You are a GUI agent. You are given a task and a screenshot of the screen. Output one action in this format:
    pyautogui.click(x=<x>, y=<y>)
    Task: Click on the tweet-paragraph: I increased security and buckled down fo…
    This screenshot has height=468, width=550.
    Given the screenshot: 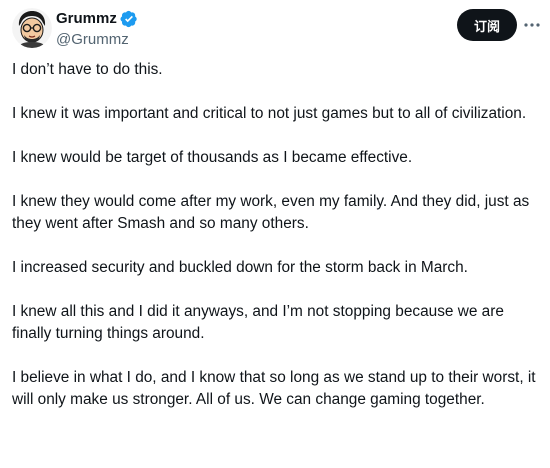 What is the action you would take?
    pyautogui.click(x=240, y=267)
    